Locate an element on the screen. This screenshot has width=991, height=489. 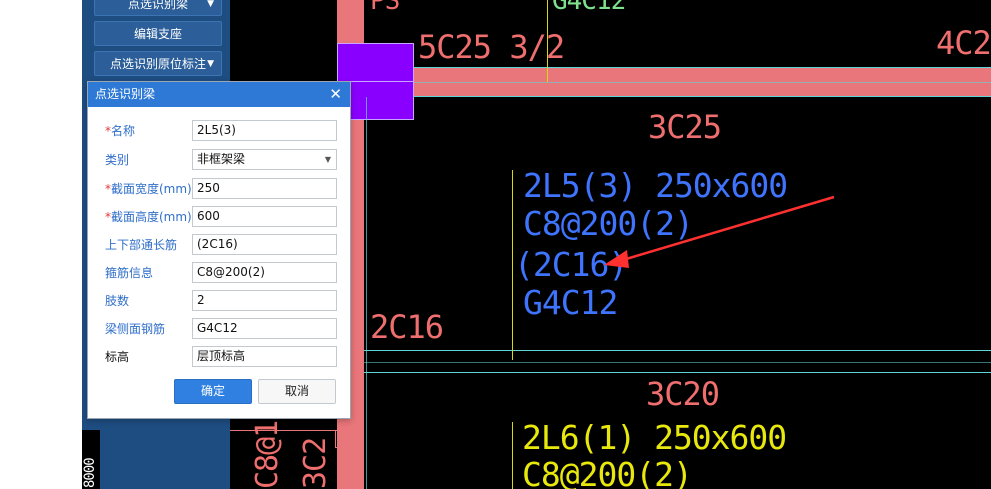
recognize-beam-label: 点选识别梁 is located at coordinates (157, 5).